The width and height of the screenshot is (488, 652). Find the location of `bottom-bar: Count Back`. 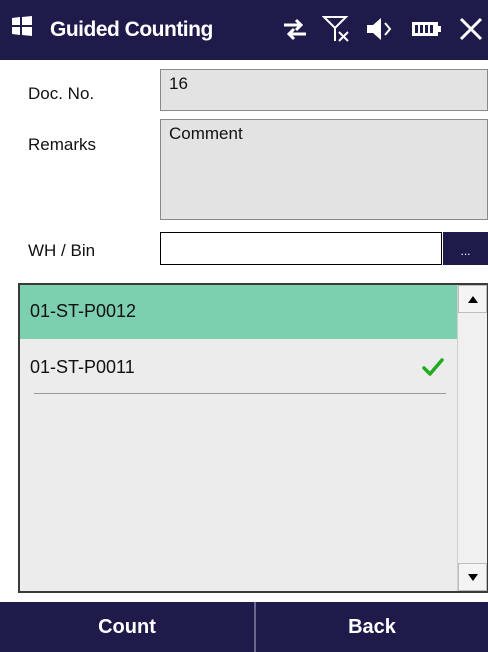

bottom-bar: Count Back is located at coordinates (244, 627).